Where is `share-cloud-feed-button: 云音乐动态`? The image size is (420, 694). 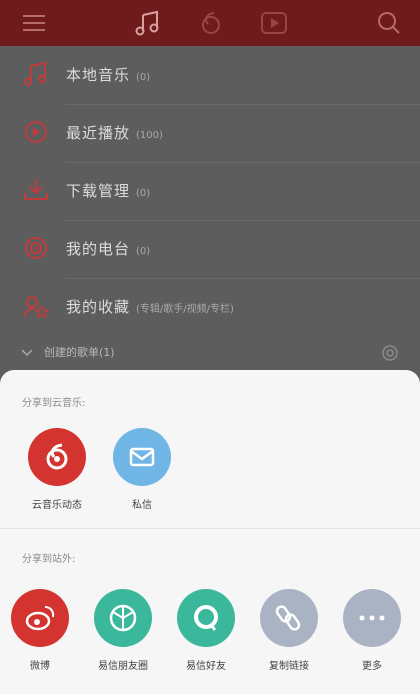
share-cloud-feed-button: 云音乐动态 is located at coordinates (57, 469).